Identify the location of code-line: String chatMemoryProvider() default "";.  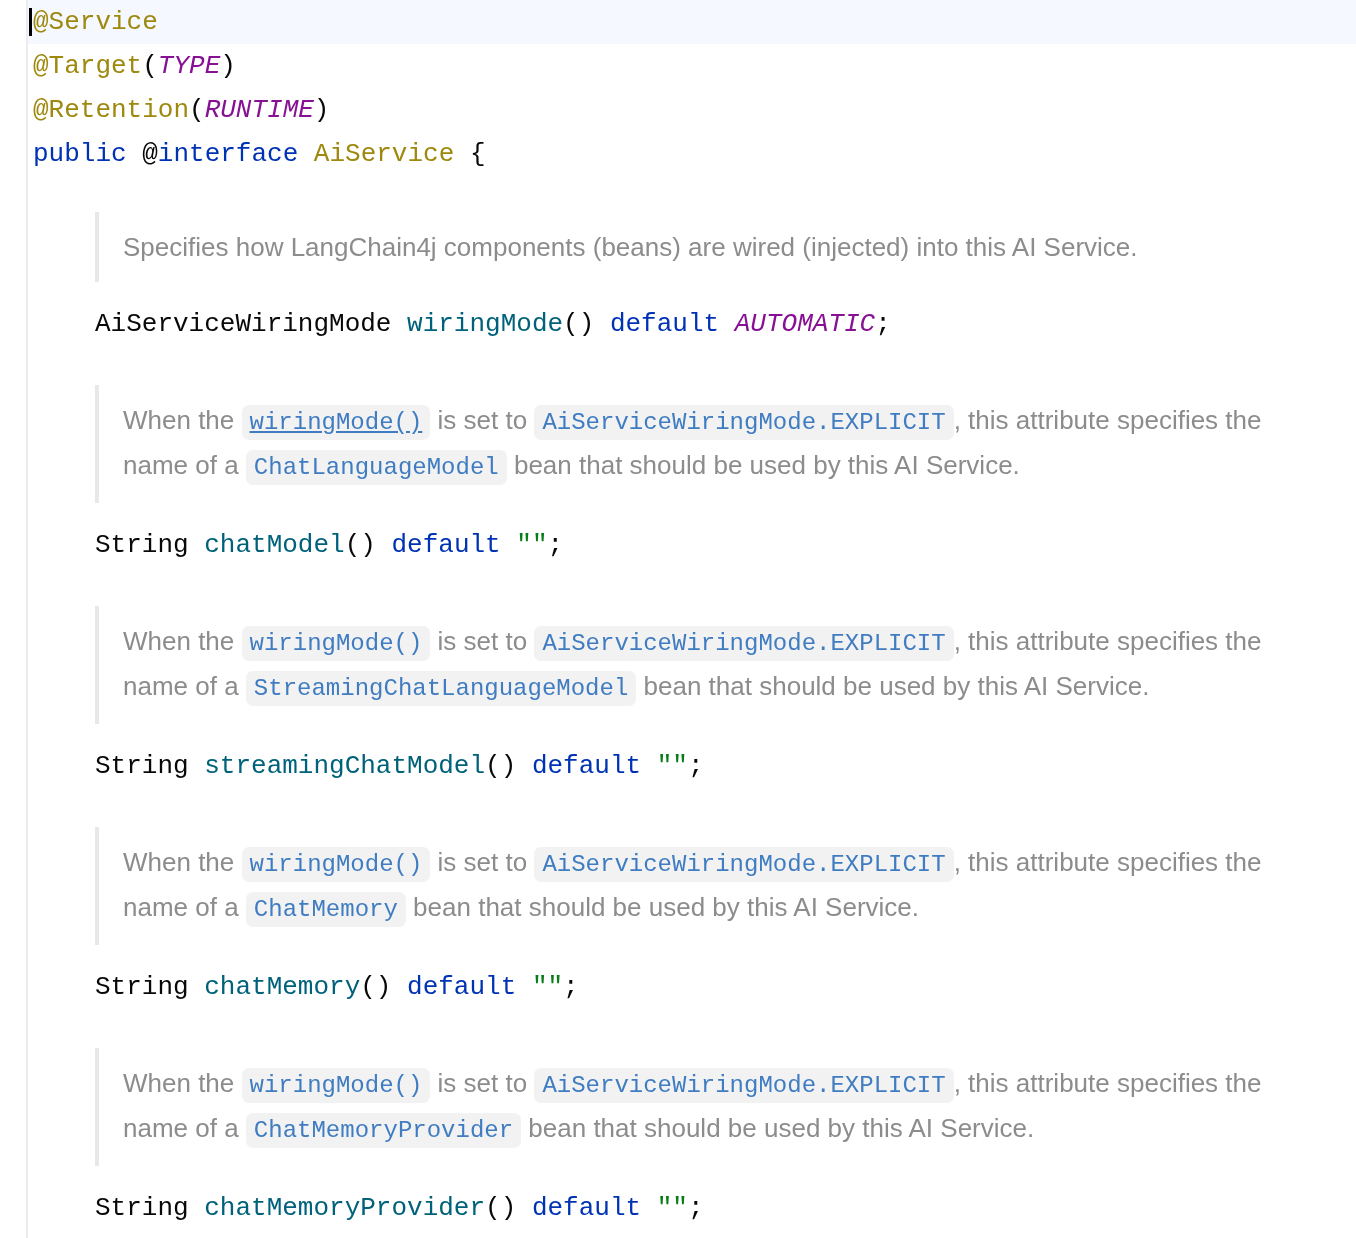
(399, 1208).